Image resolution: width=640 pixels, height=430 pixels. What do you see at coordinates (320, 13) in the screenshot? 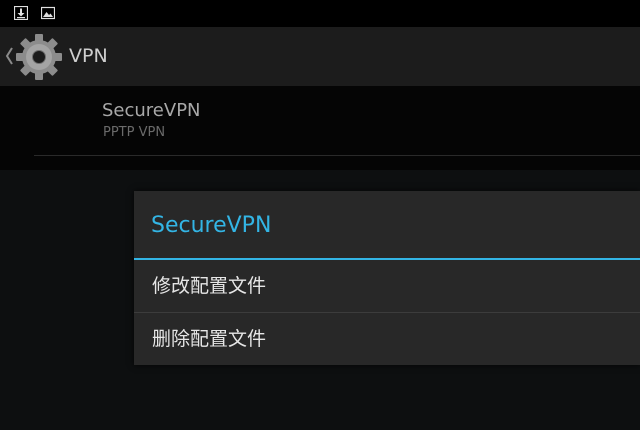
I see `status-bar` at bounding box center [320, 13].